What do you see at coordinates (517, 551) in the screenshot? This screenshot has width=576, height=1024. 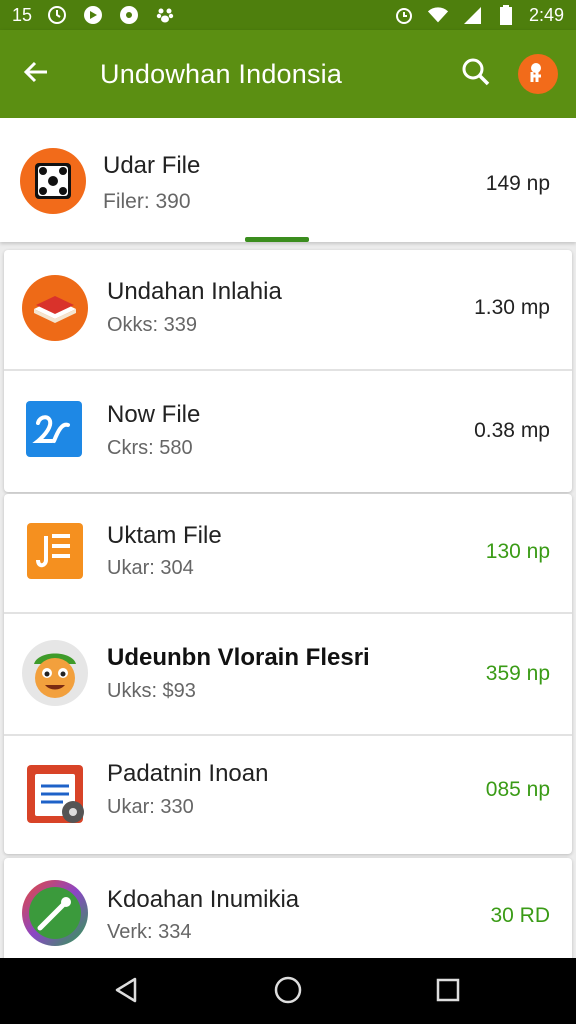 I see `list-item-size: 130 np` at bounding box center [517, 551].